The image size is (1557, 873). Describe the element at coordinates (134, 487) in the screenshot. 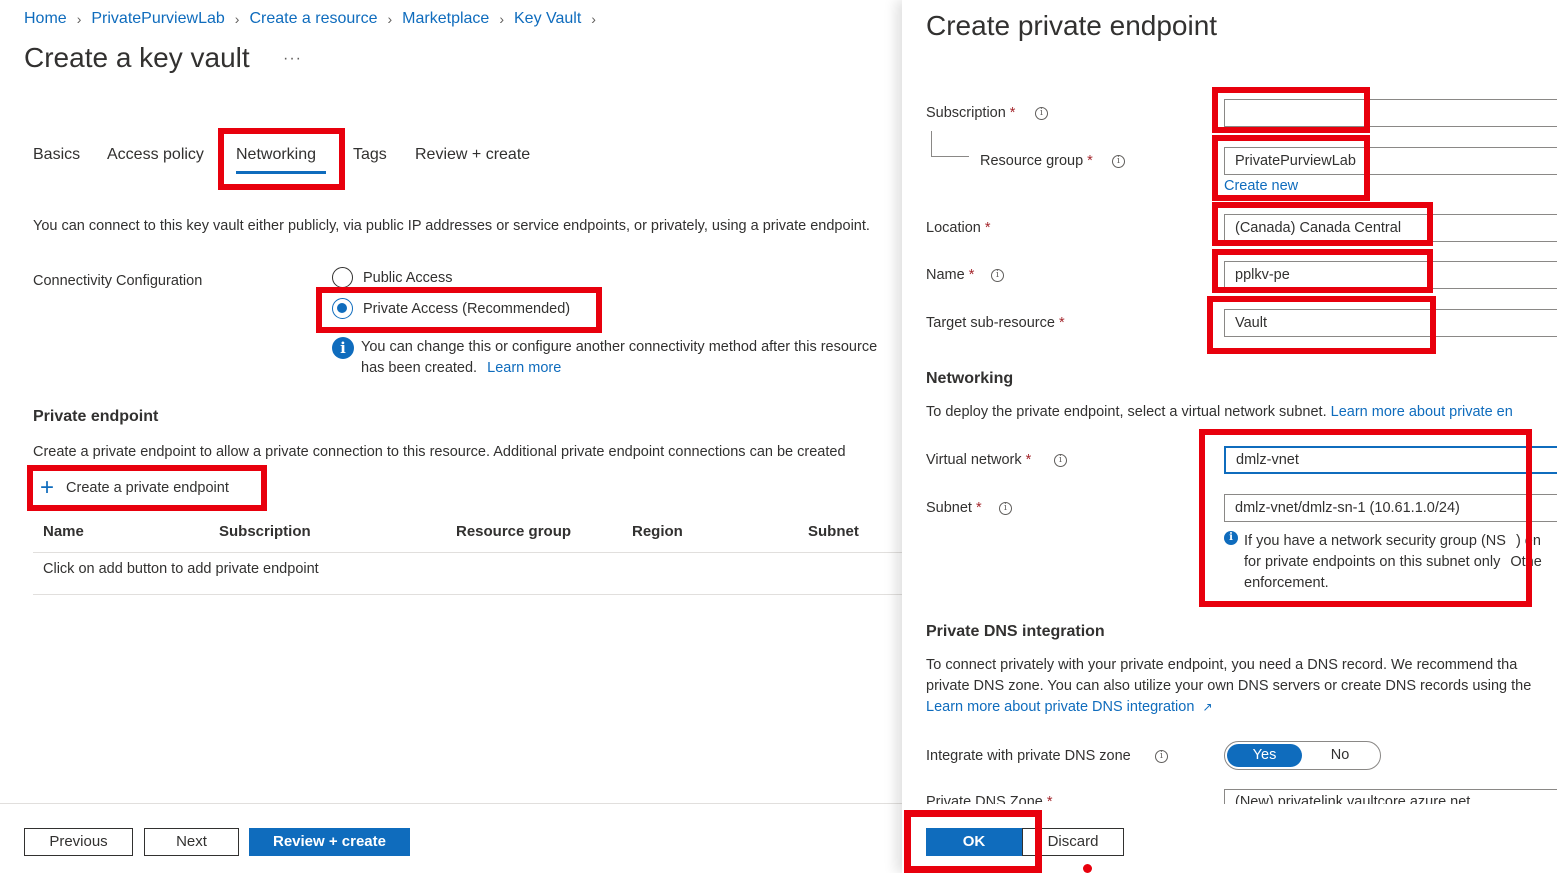

I see `create-private-endpoint-button: + Create a private endpoint` at that location.